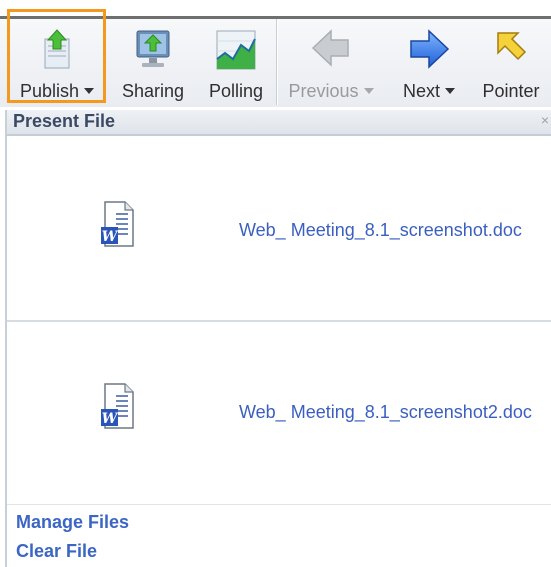  Describe the element at coordinates (72, 522) in the screenshot. I see `manage-files-link: Manage Files` at that location.